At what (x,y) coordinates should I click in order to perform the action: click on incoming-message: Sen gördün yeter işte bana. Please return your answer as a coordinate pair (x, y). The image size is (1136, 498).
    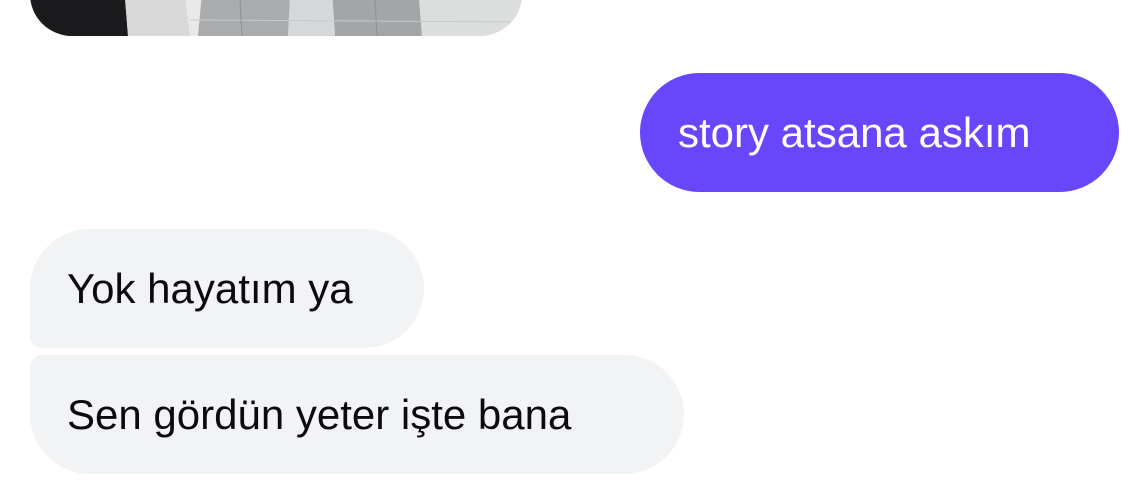
    Looking at the image, I should click on (357, 414).